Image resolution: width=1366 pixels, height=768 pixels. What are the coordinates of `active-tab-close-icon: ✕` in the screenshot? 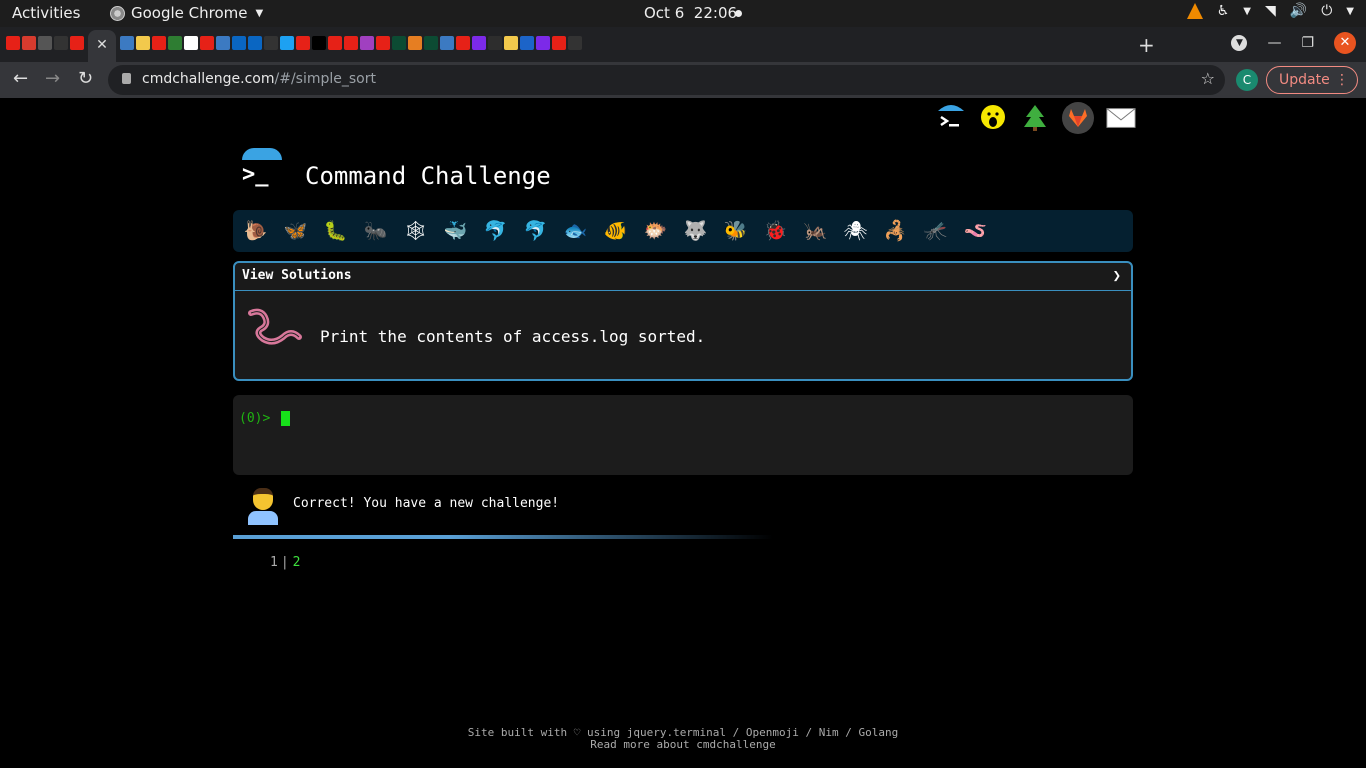 It's located at (102, 46).